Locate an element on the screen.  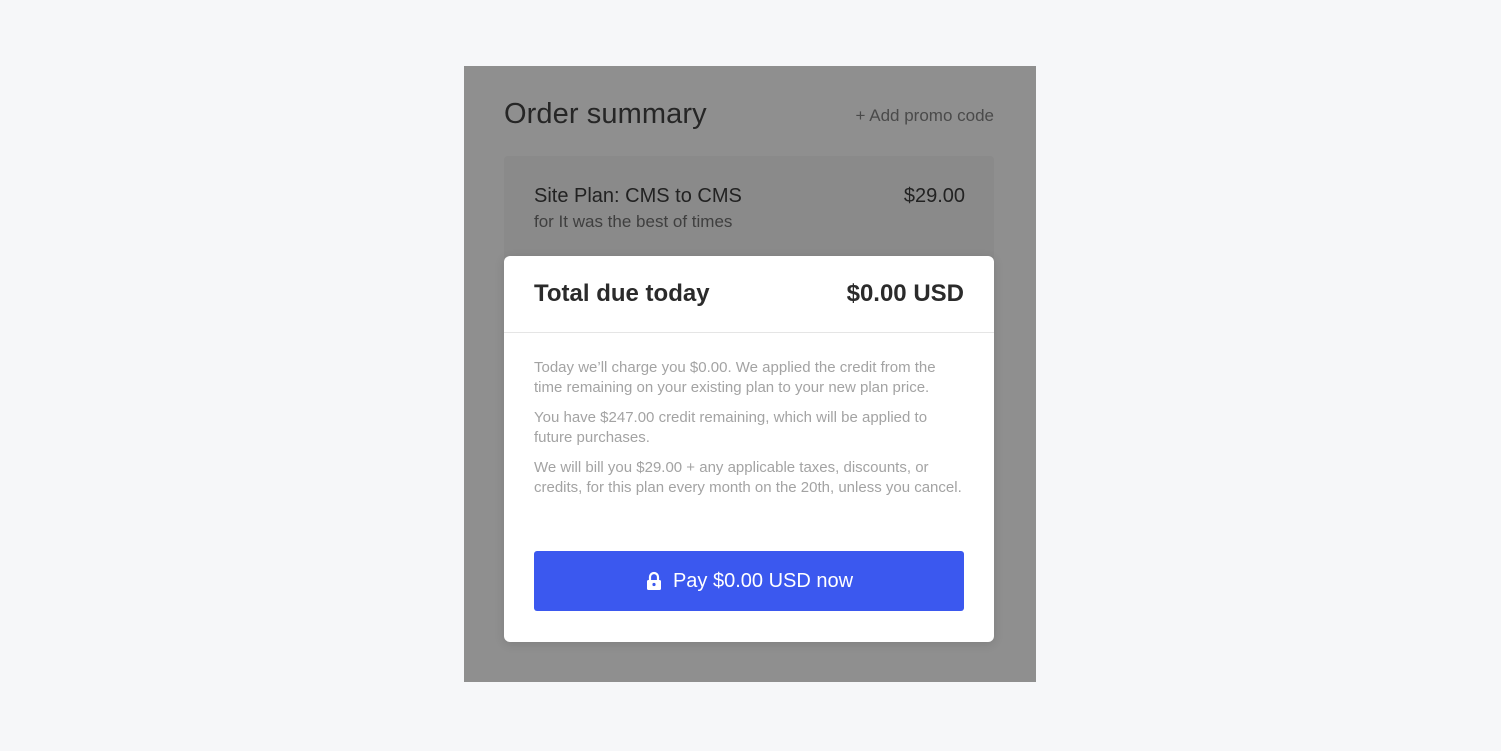
order-summary-title: Order summary is located at coordinates (605, 114).